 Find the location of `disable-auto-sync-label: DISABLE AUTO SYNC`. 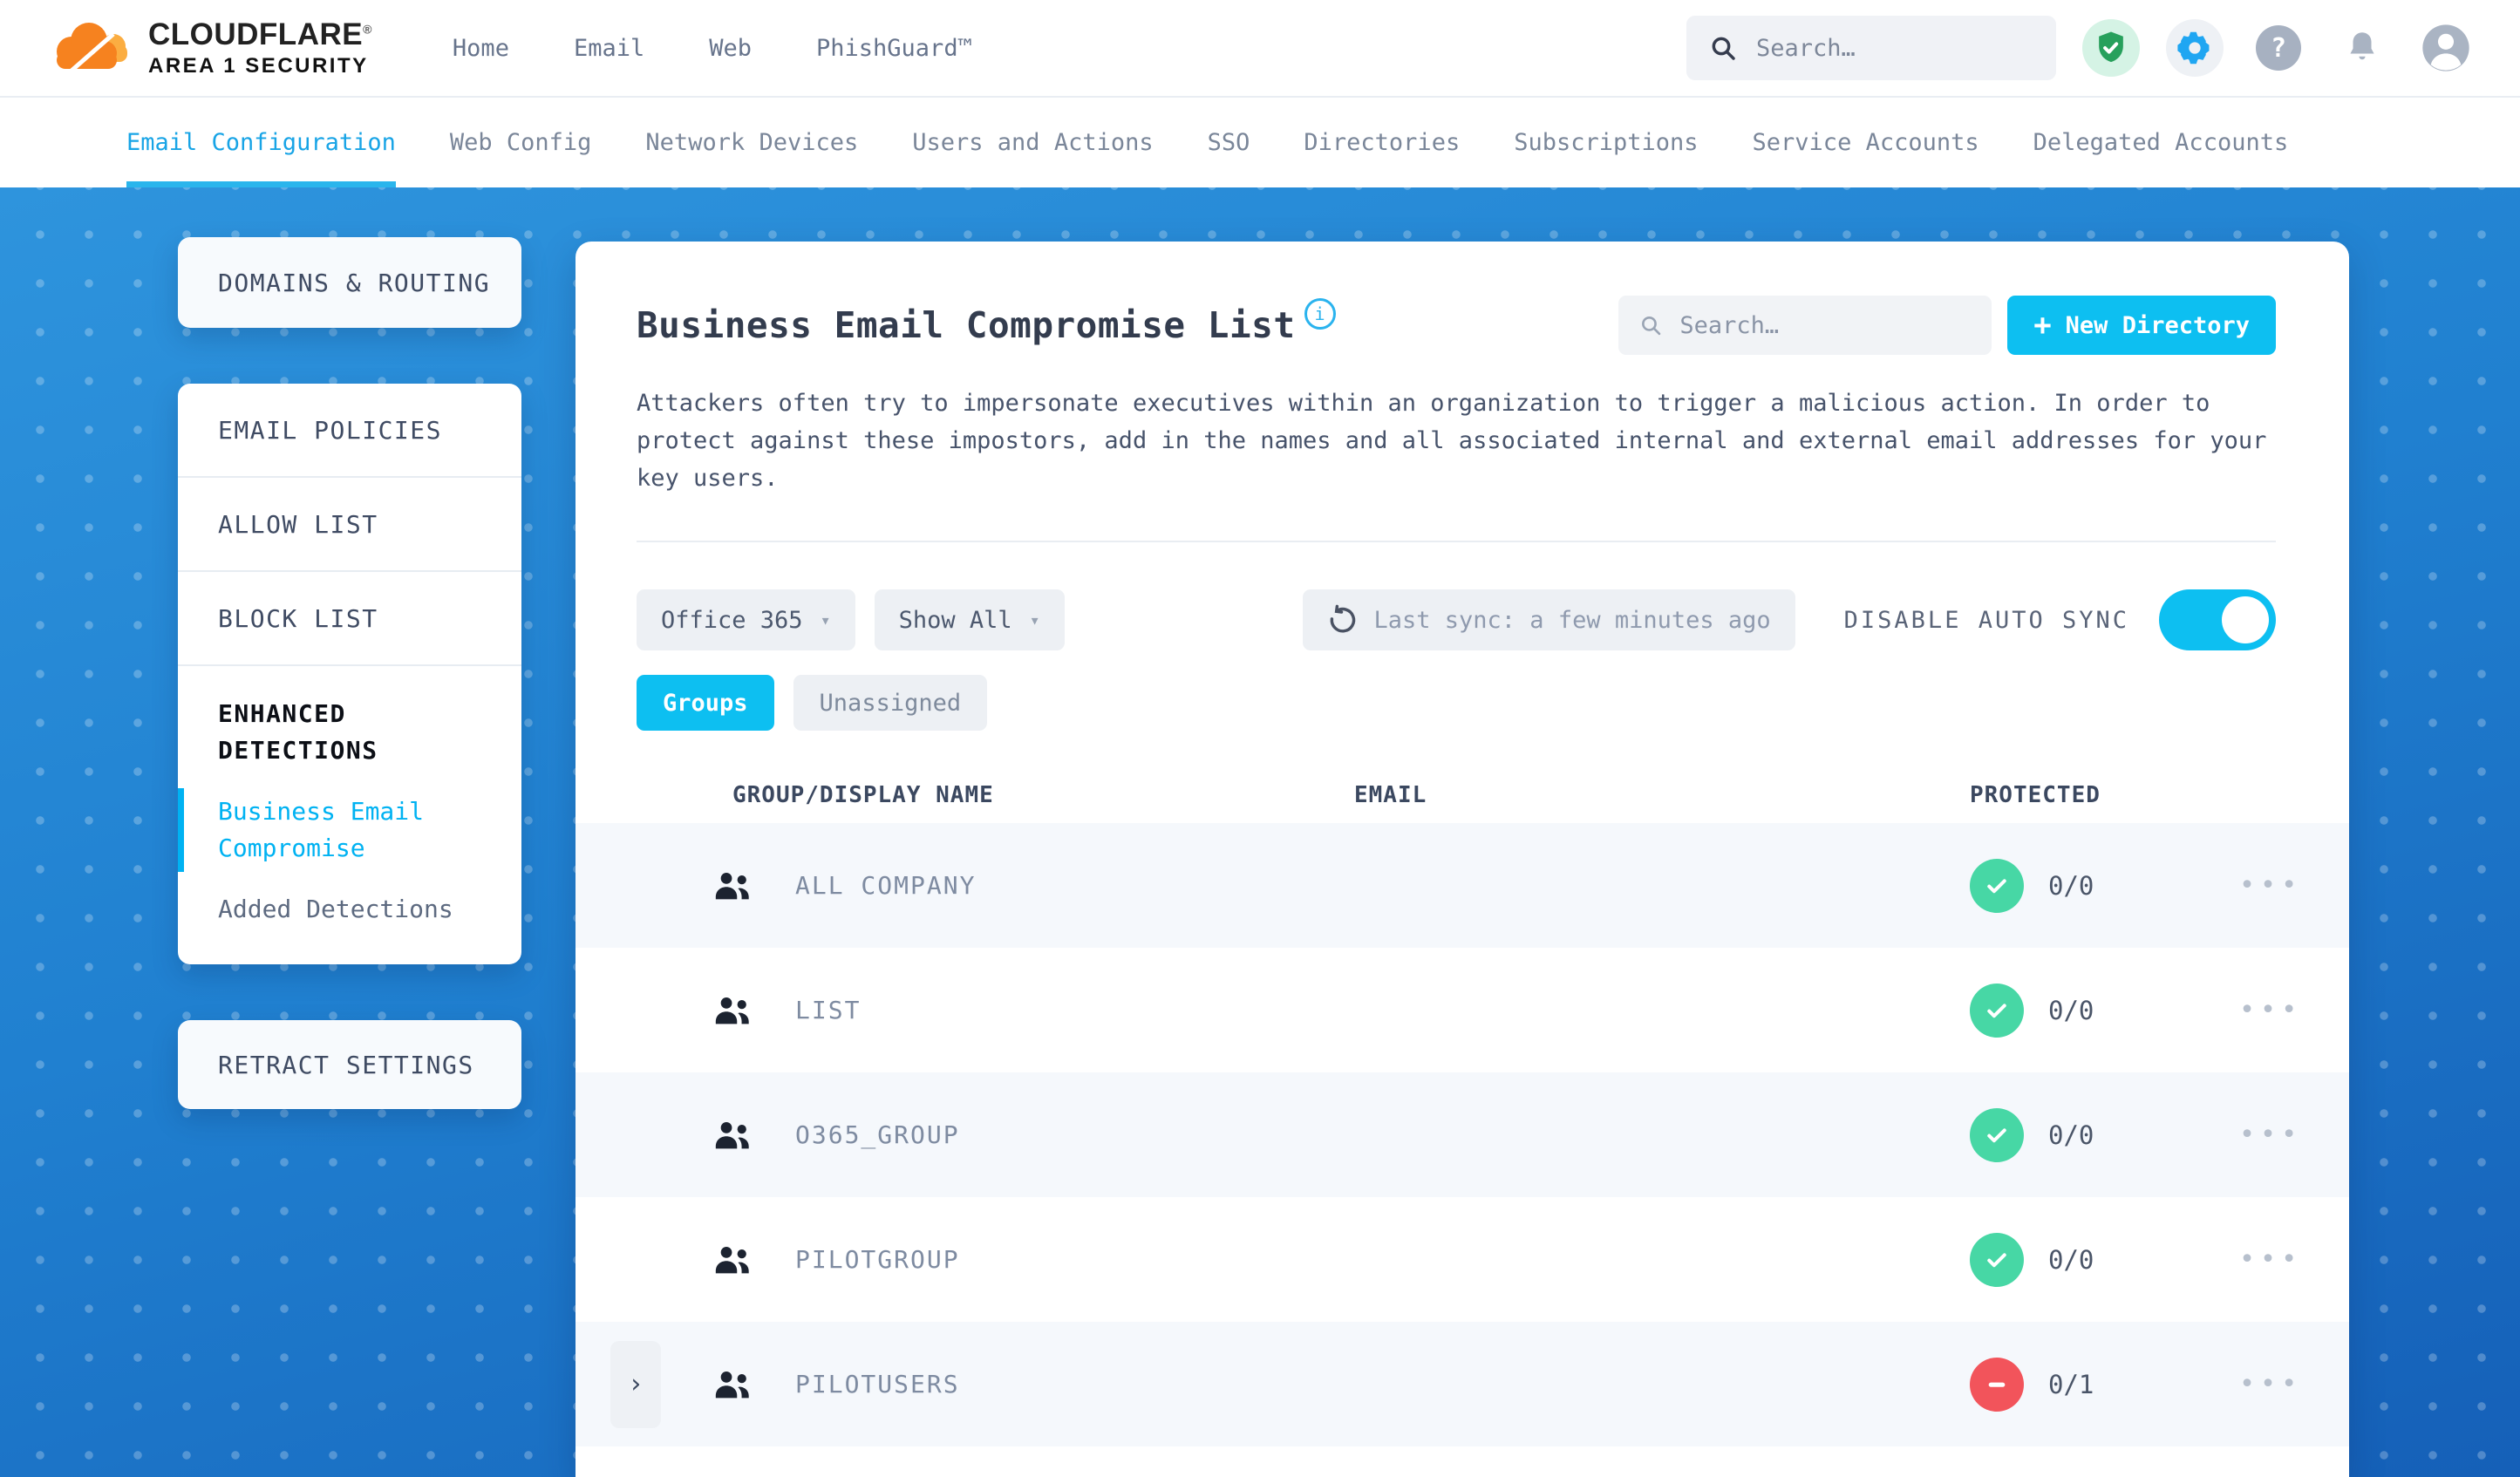

disable-auto-sync-label: DISABLE AUTO SYNC is located at coordinates (1986, 620).